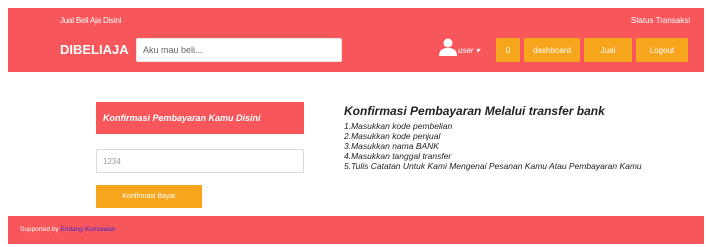 The image size is (708, 247). Describe the element at coordinates (391, 146) in the screenshot. I see `instruction-step: 3.Masukkan nama BANK` at that location.